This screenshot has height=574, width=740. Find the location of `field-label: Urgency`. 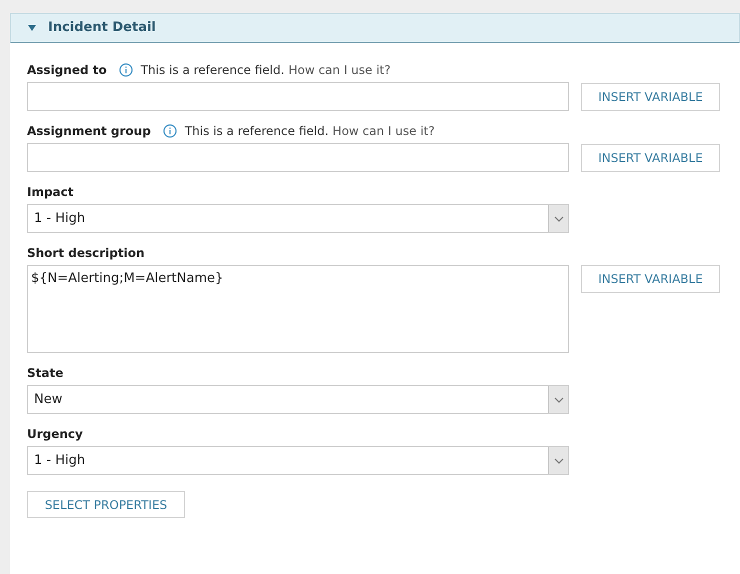

field-label: Urgency is located at coordinates (55, 434).